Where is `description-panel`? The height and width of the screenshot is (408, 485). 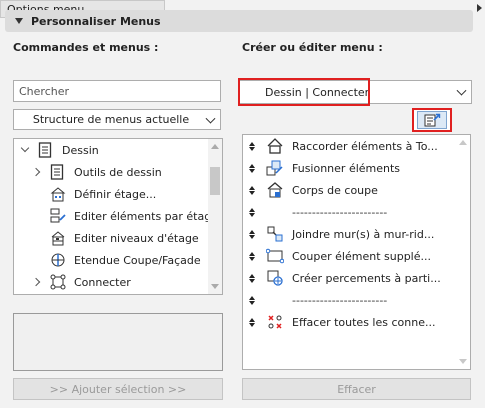
description-panel is located at coordinates (118, 342).